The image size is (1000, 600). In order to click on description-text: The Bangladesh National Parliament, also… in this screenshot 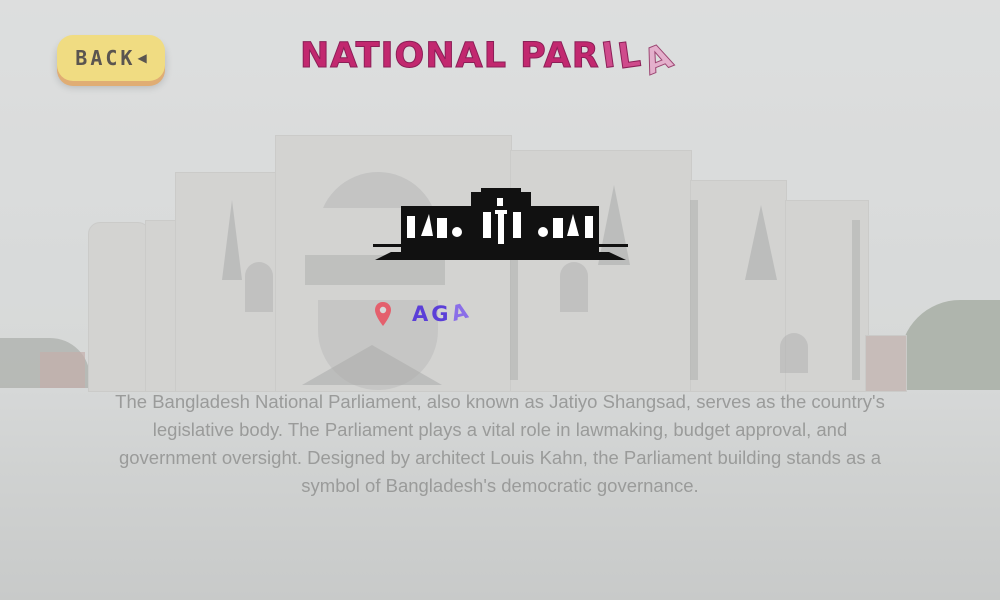, I will do `click(500, 443)`.